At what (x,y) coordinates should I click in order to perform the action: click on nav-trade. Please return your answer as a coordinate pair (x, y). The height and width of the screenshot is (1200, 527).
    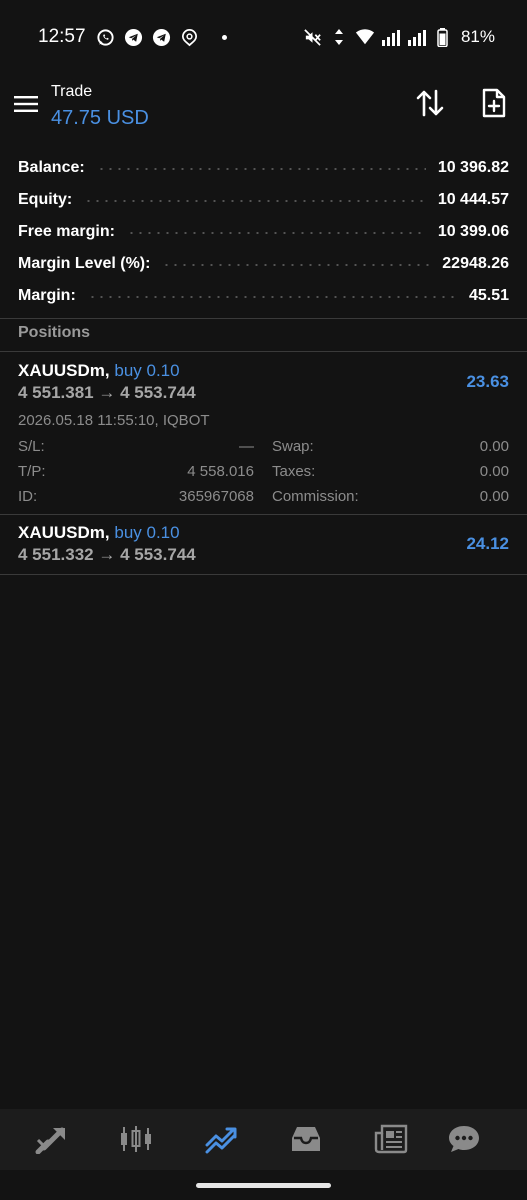
    Looking at the image, I should click on (221, 1139).